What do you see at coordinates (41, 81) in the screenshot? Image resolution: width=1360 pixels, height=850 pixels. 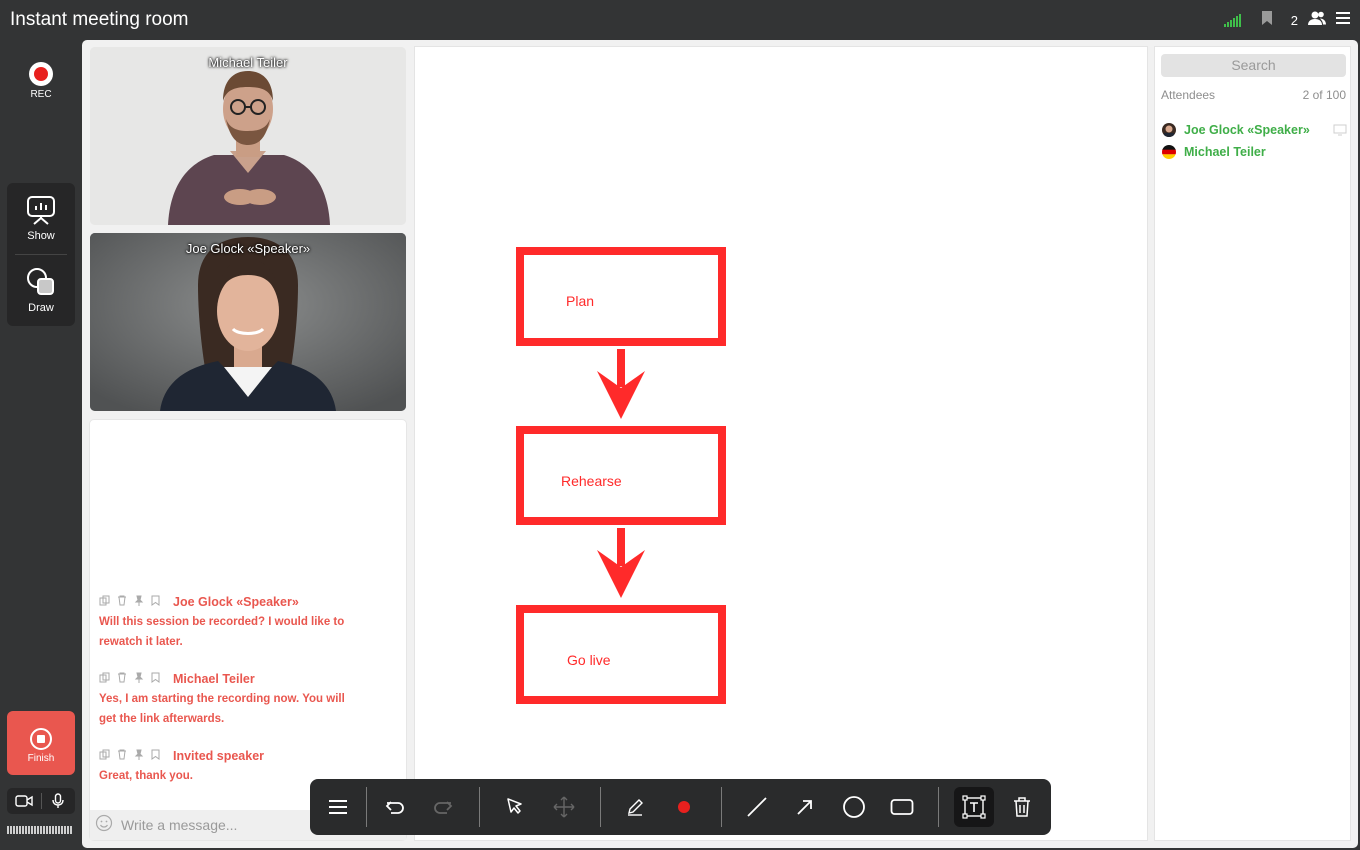 I see `record-button: REC` at bounding box center [41, 81].